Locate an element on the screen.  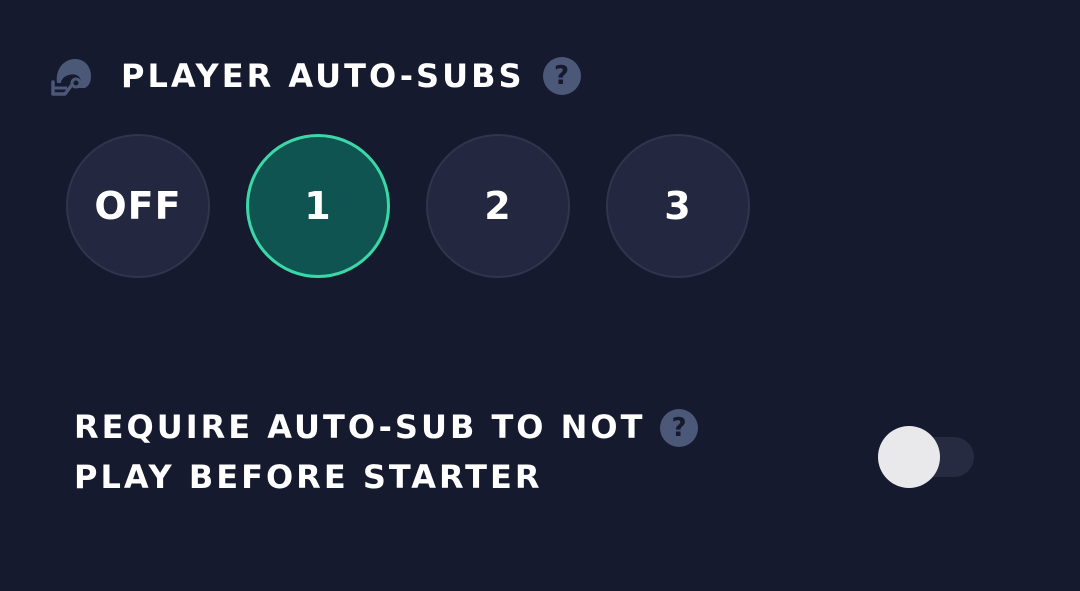
page-title: PLAYER AUTO-SUBS is located at coordinates (323, 76).